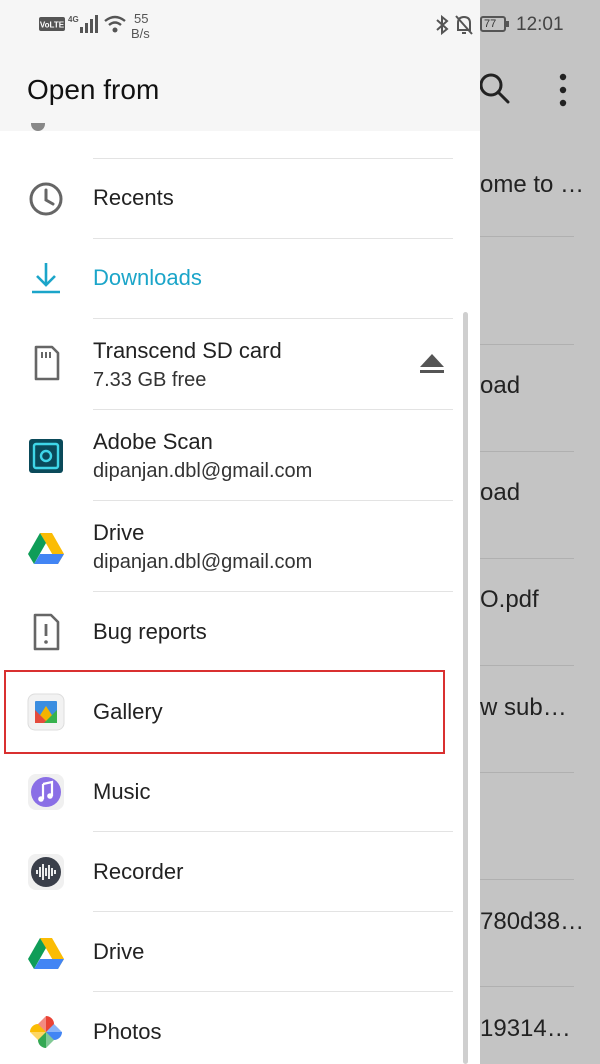 The width and height of the screenshot is (600, 1064). I want to click on recorder-icon, so click(46, 872).